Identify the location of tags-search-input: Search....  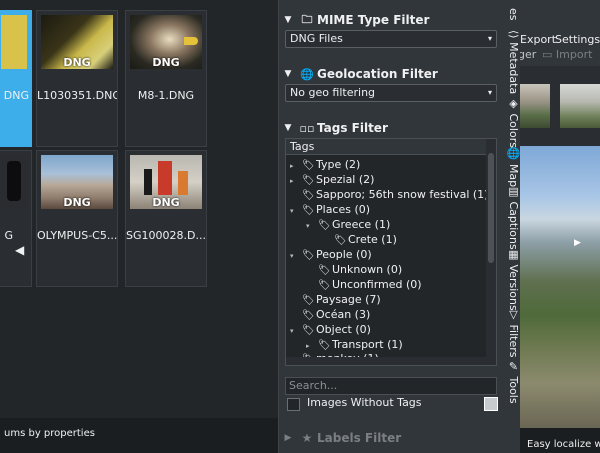
(391, 386).